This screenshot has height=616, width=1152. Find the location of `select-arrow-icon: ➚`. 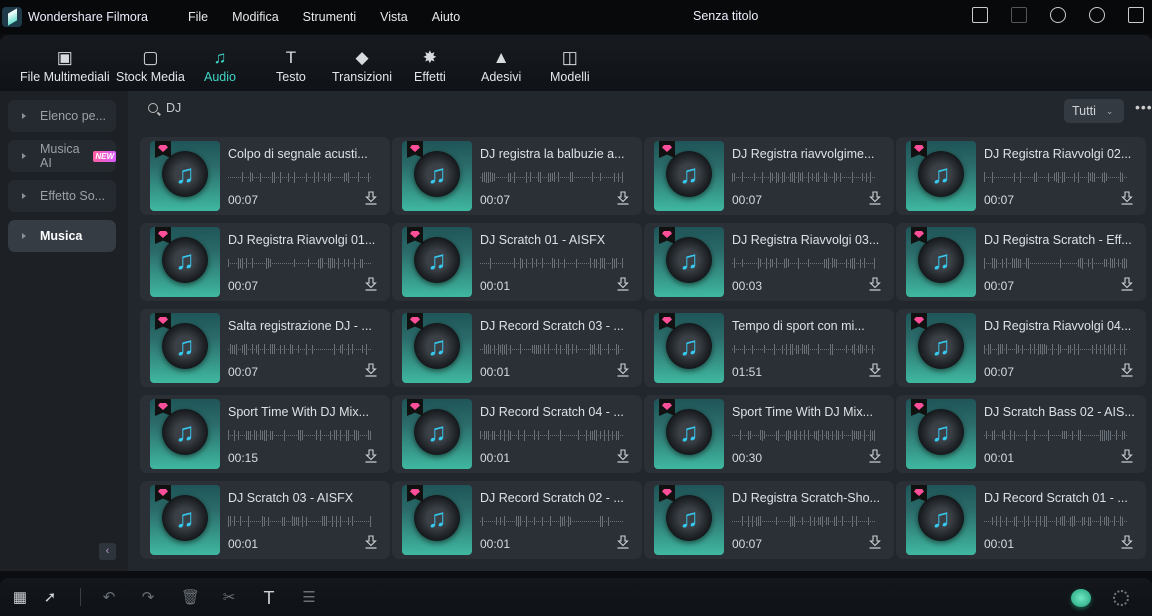

select-arrow-icon: ➚ is located at coordinates (50, 598).